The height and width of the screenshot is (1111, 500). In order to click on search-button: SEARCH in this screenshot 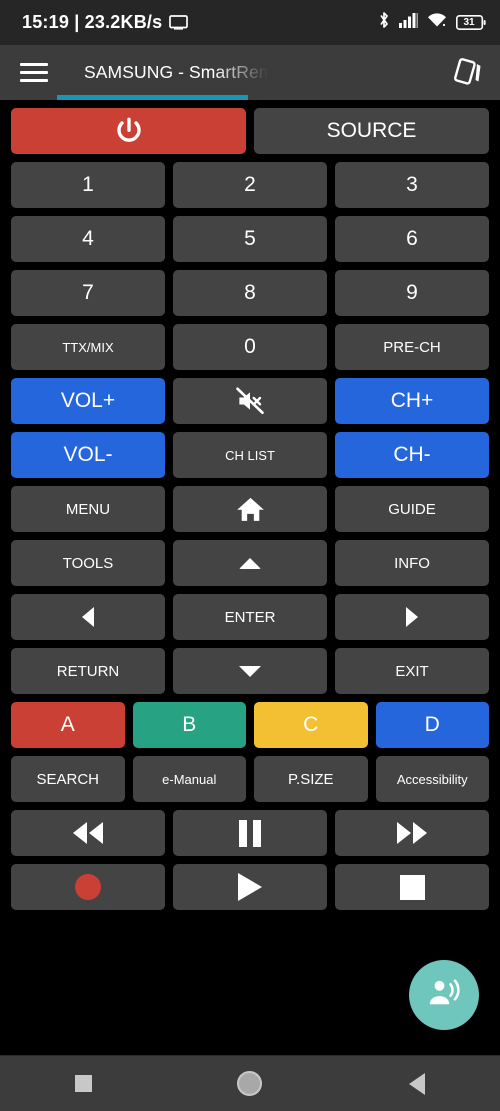, I will do `click(68, 779)`.